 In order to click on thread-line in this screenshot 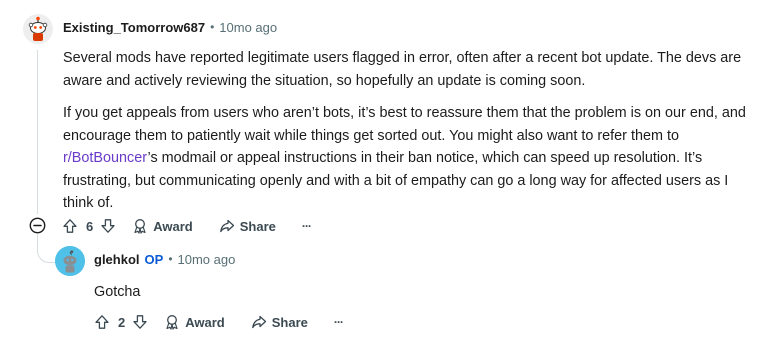, I will do `click(37, 132)`.